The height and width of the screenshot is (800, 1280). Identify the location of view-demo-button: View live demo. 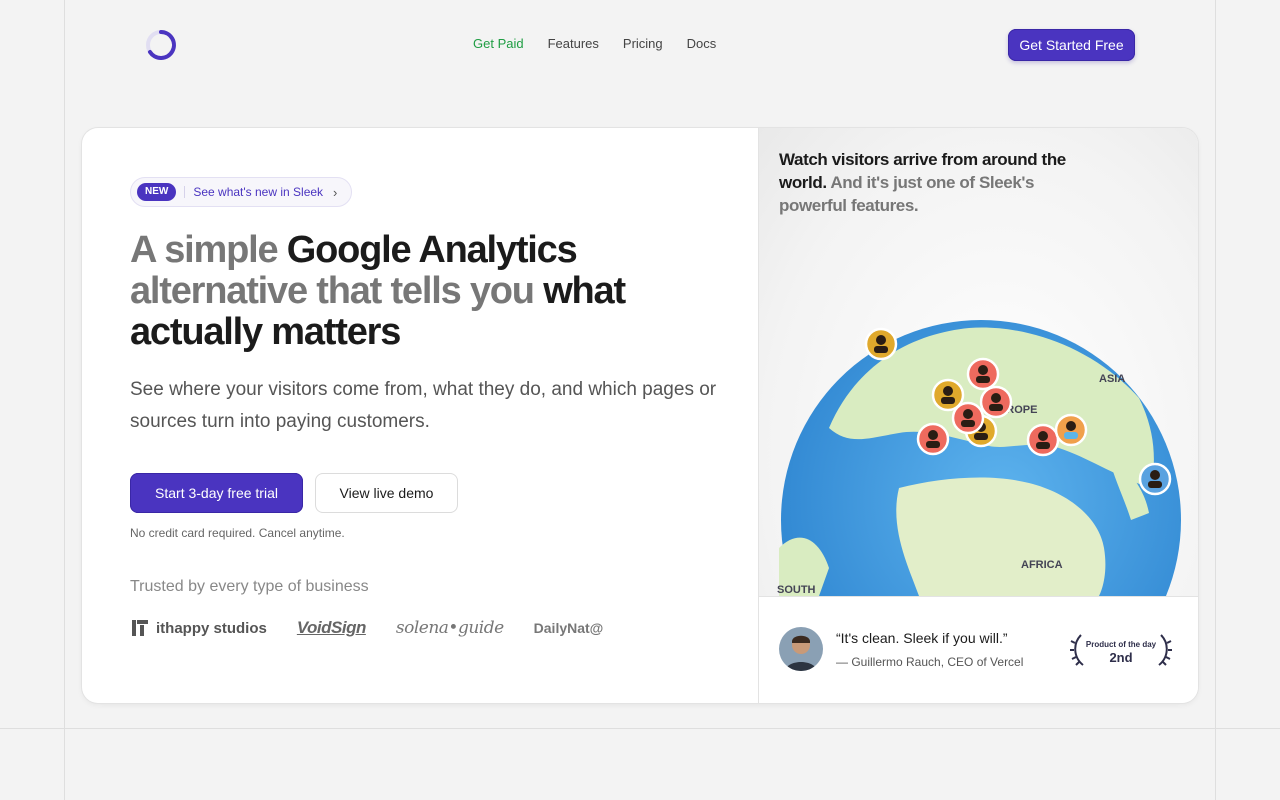
(386, 493).